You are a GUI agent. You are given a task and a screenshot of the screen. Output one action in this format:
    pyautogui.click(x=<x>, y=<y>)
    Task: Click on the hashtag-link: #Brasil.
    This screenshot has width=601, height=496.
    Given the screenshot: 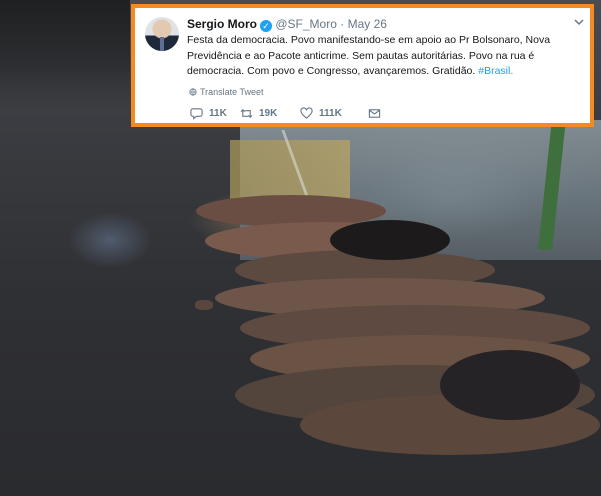 What is the action you would take?
    pyautogui.click(x=495, y=71)
    